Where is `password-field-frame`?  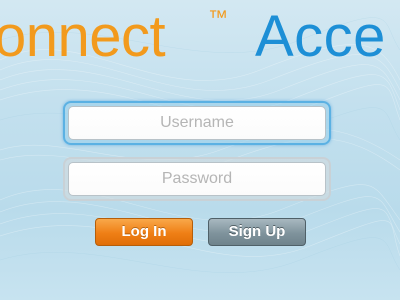 password-field-frame is located at coordinates (197, 179).